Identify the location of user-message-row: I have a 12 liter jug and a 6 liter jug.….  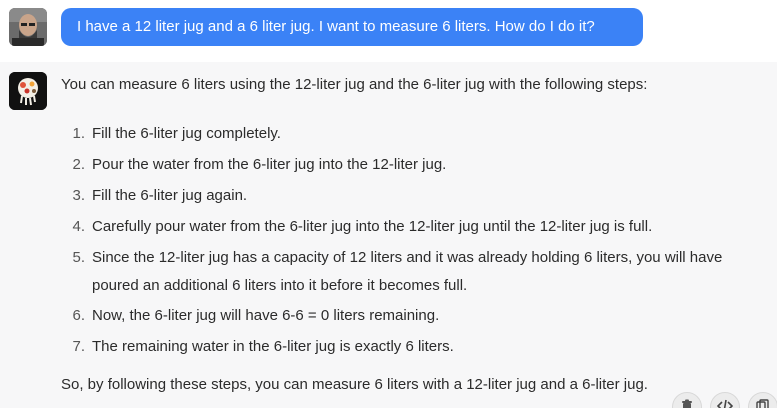
(388, 30).